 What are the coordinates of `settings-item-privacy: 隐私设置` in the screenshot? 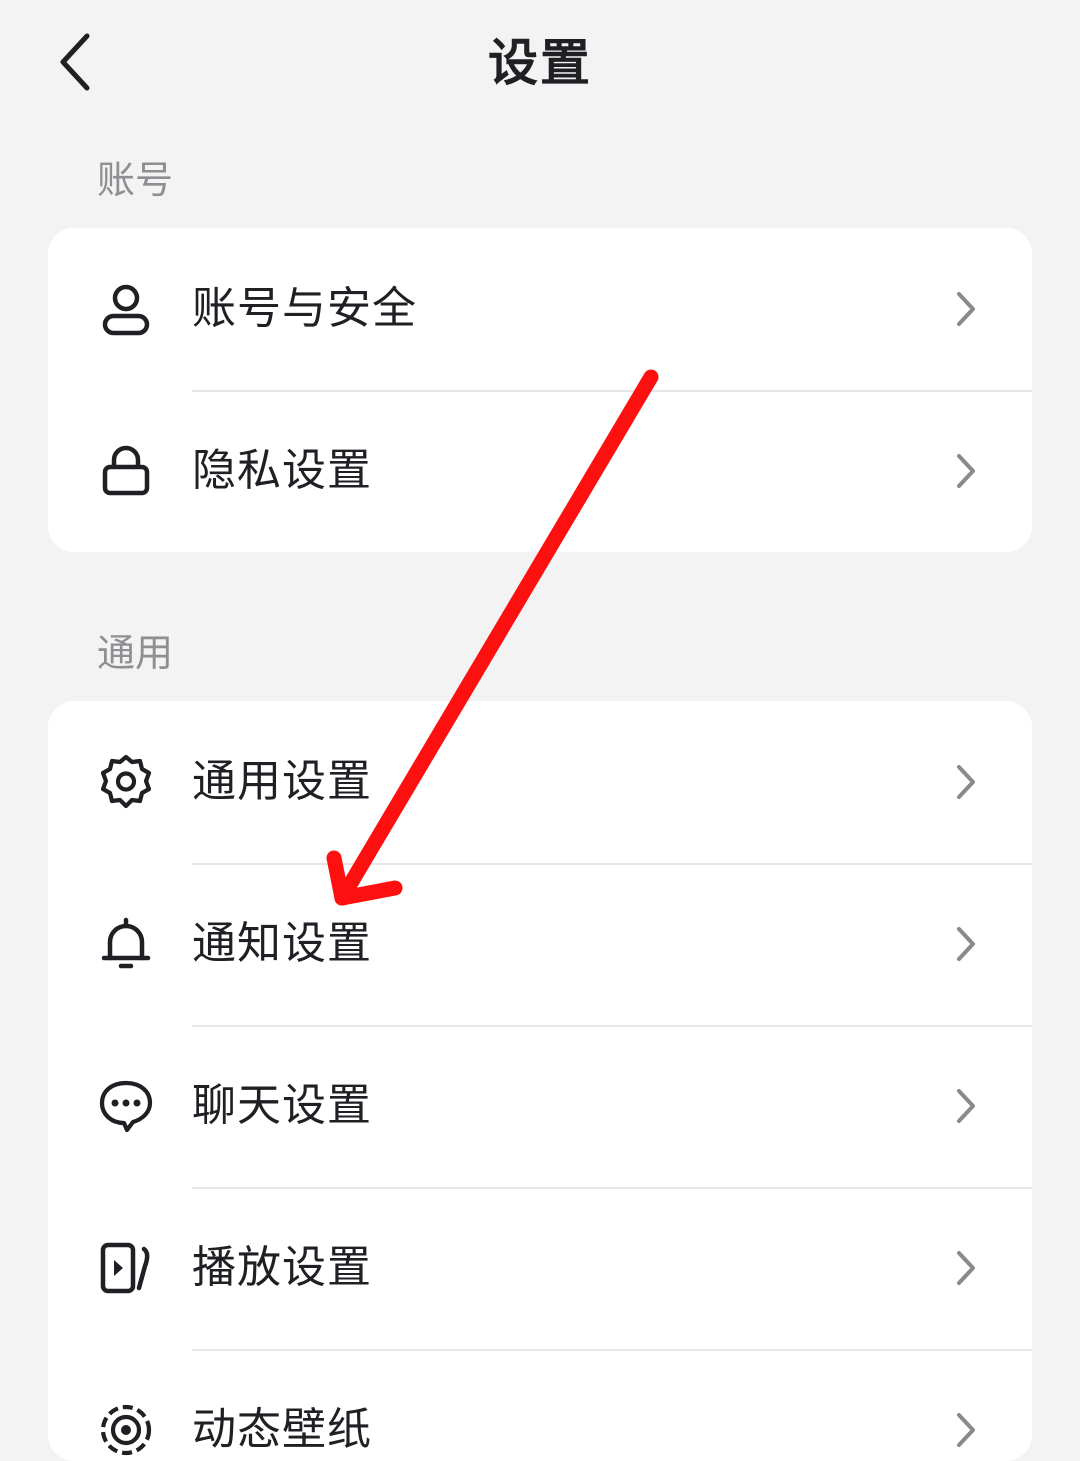 It's located at (540, 471).